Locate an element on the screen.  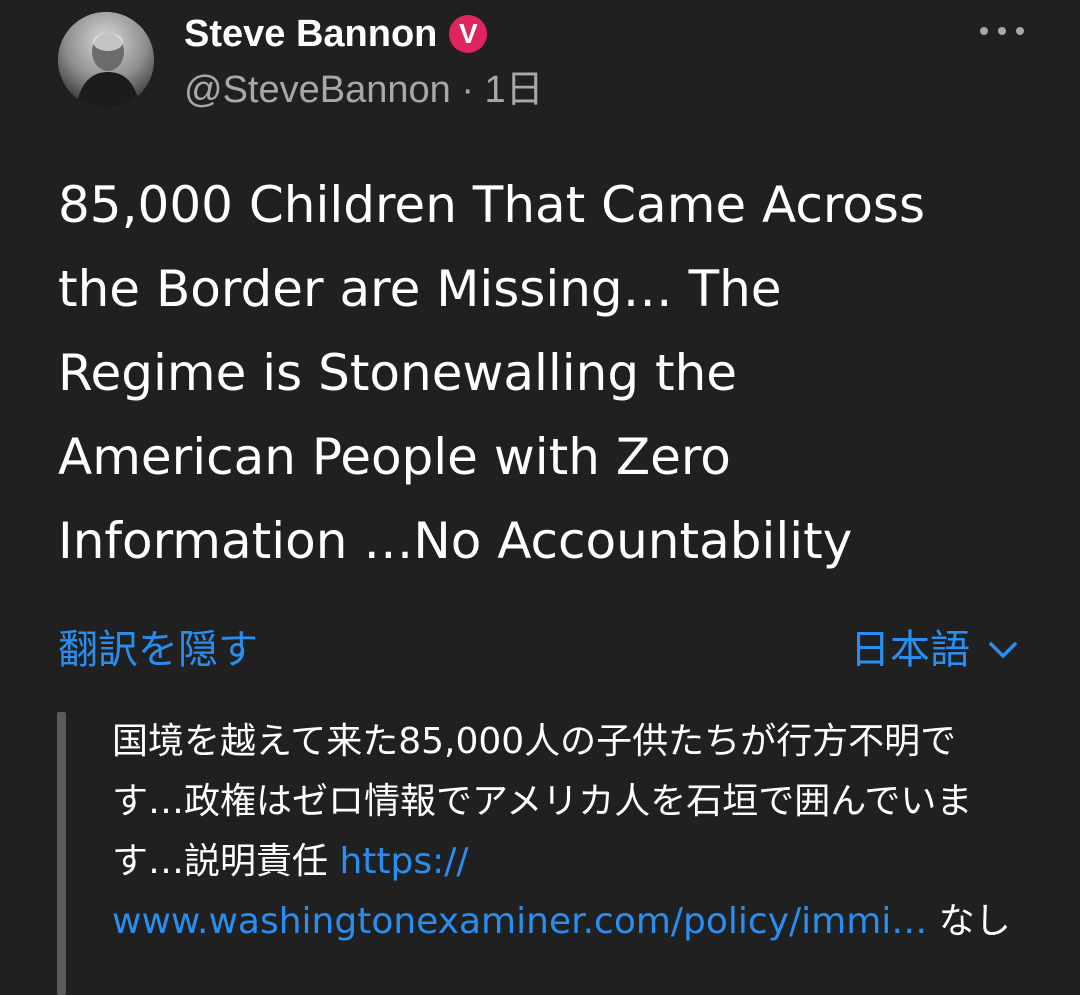
chevron-down-icon is located at coordinates (1003, 650).